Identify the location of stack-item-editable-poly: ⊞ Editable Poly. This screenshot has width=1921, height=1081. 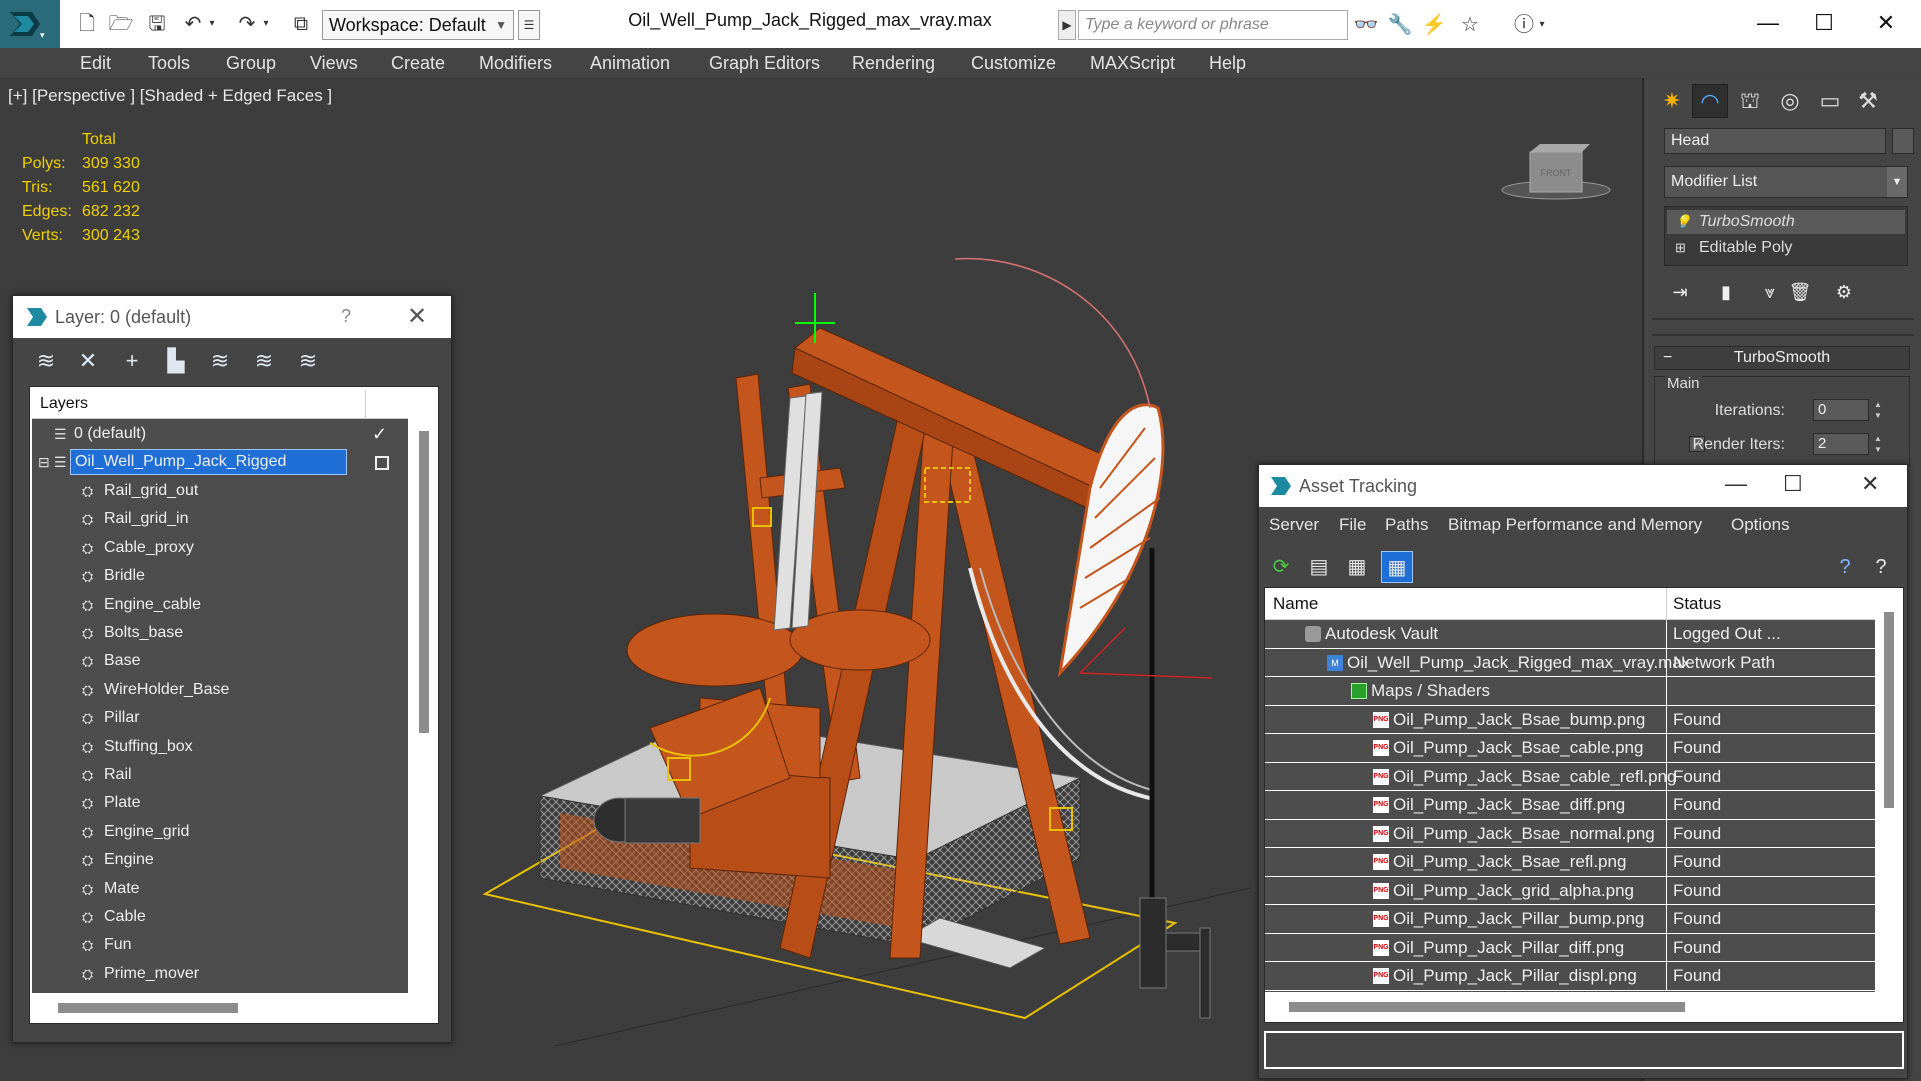
(1786, 248).